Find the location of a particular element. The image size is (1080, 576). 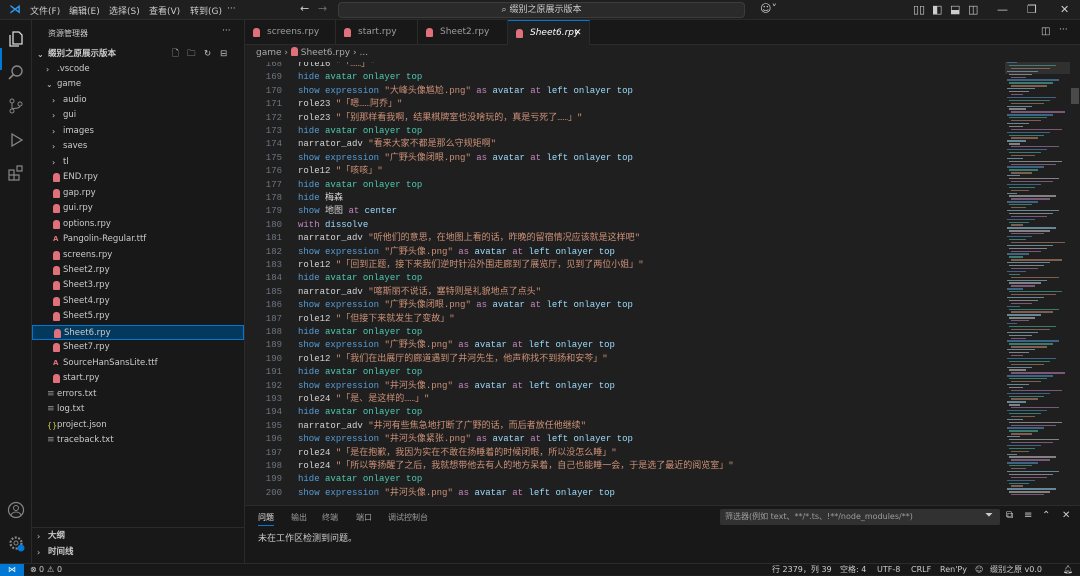

warning-count: 0 is located at coordinates (59, 569).